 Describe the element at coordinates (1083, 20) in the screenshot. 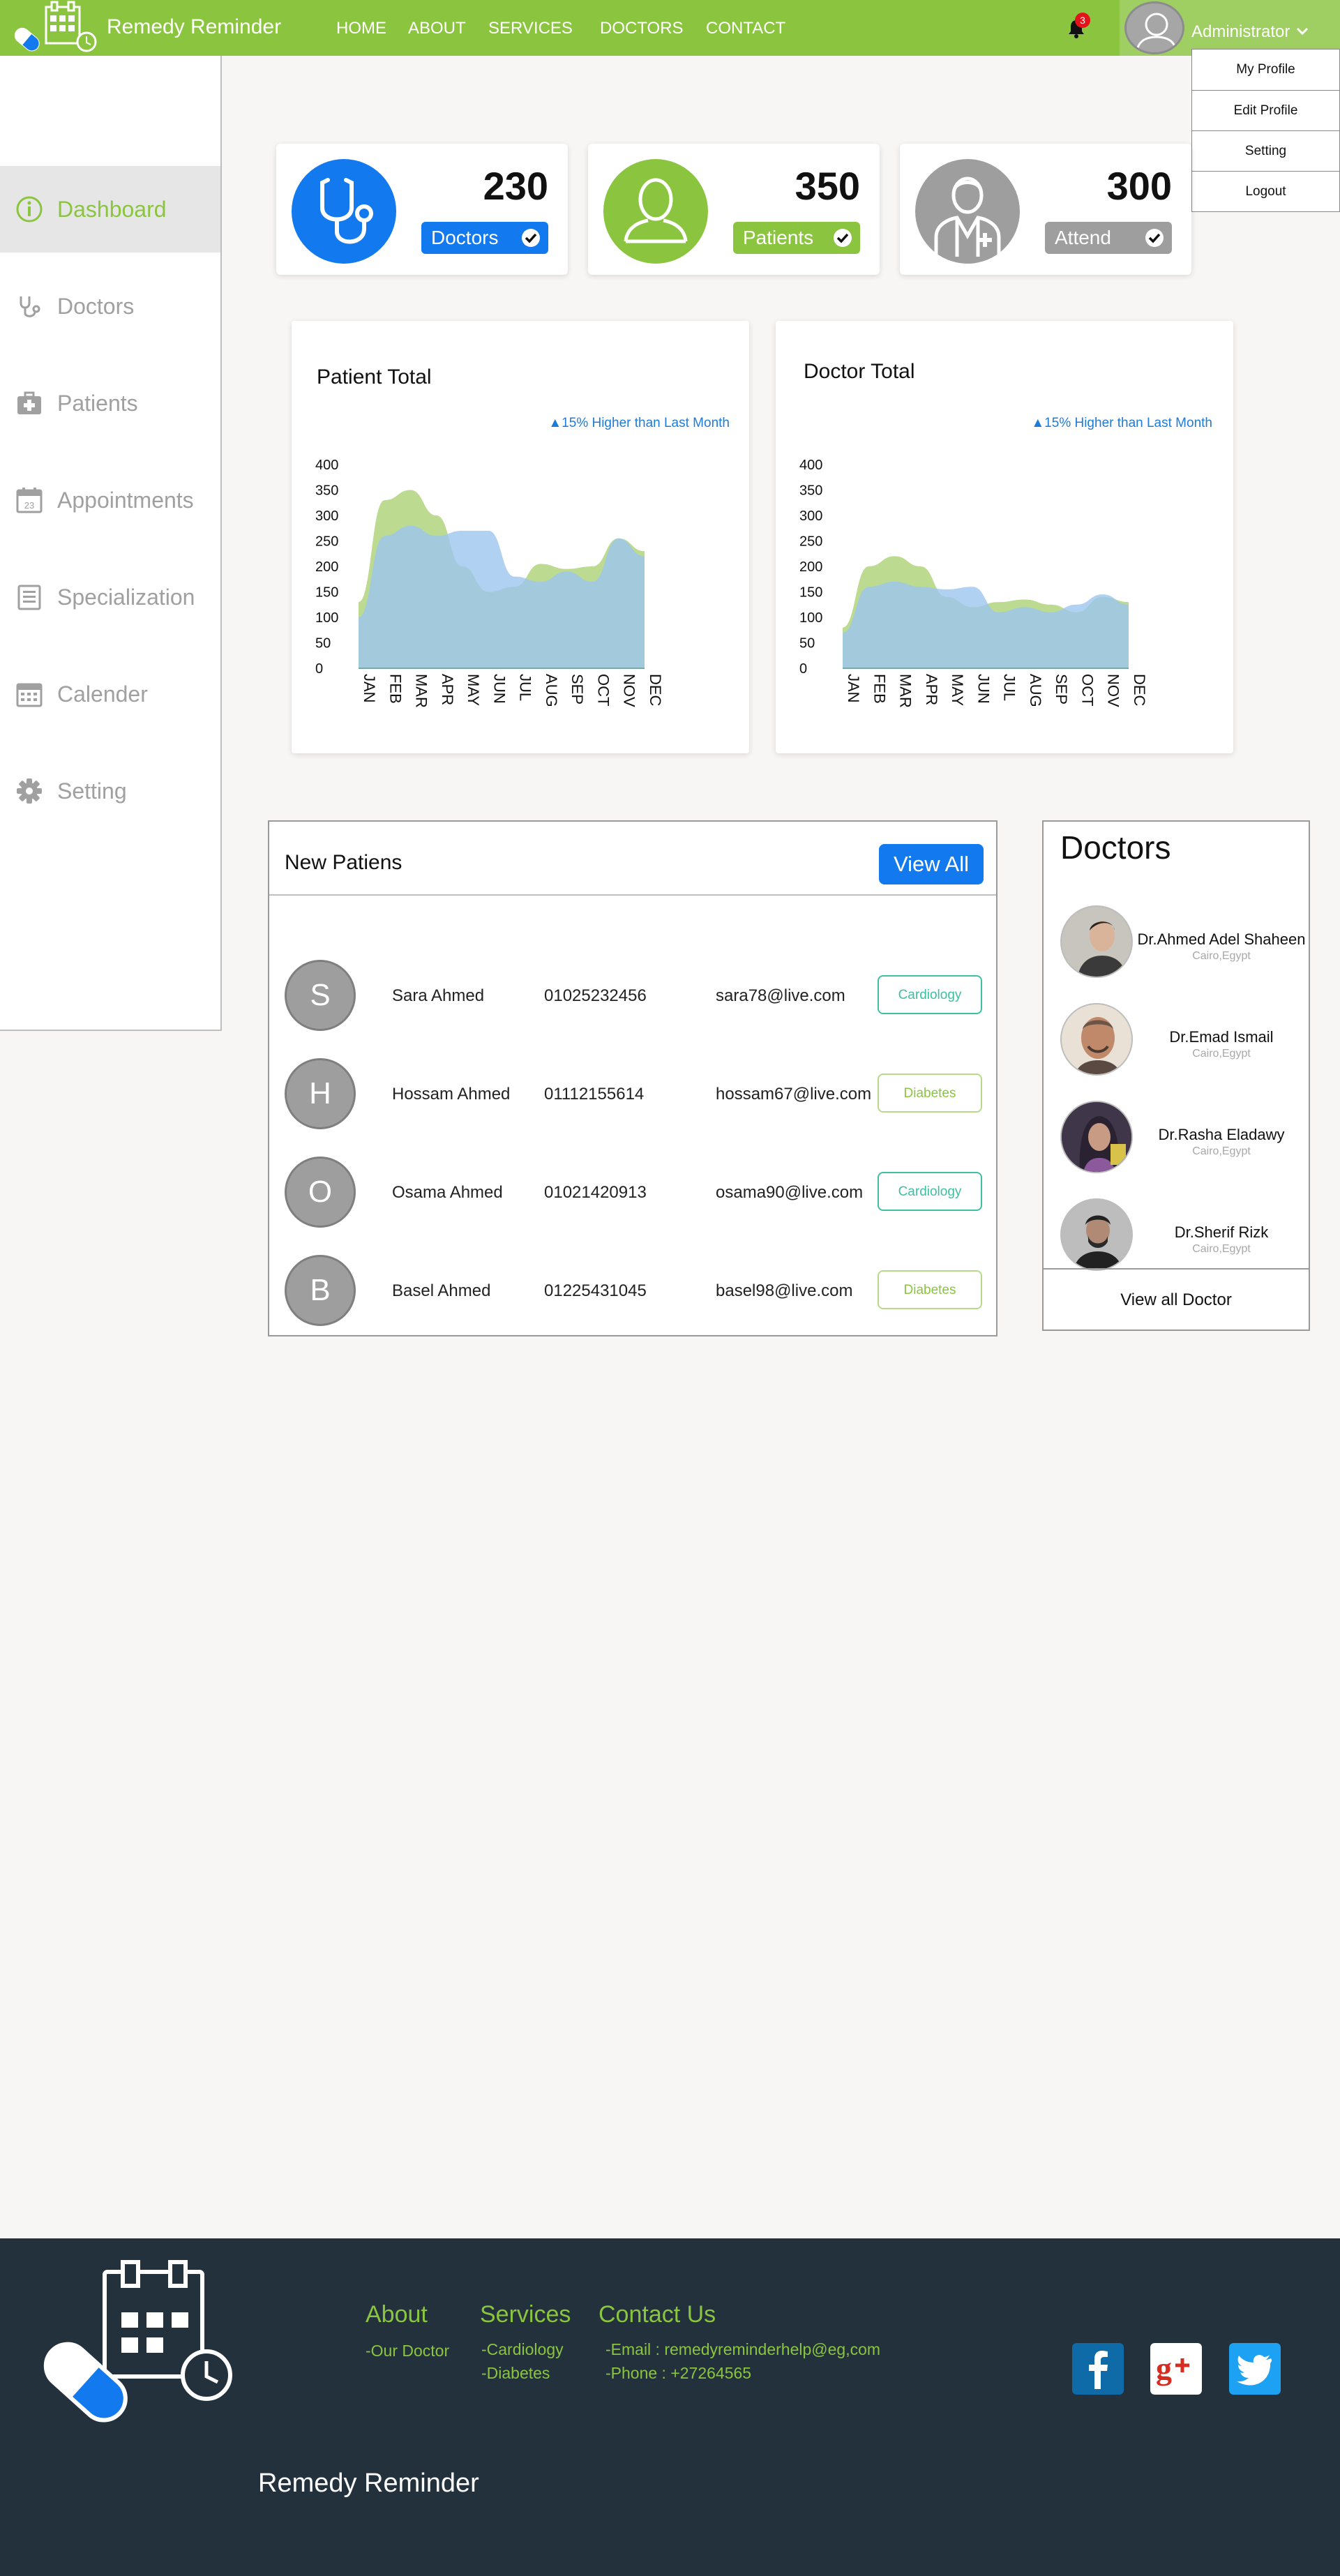

I see `notification-badge: 3` at that location.